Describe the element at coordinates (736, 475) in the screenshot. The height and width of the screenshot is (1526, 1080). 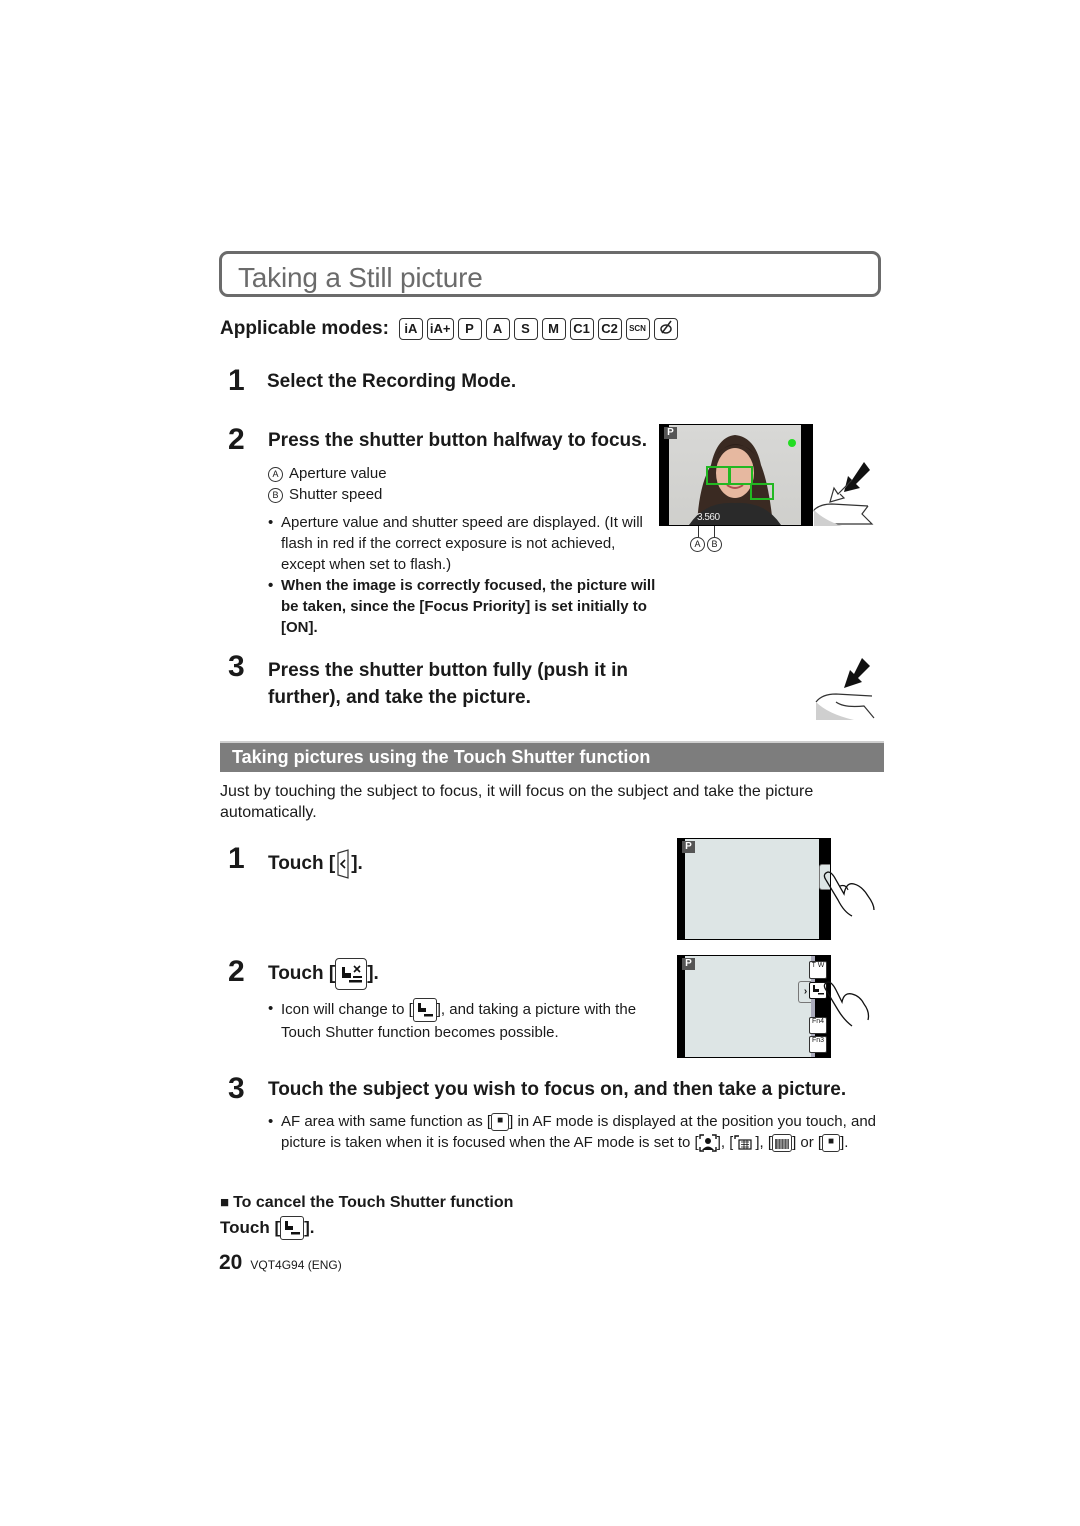
I see `camera-screen-focus: P 3.560` at that location.